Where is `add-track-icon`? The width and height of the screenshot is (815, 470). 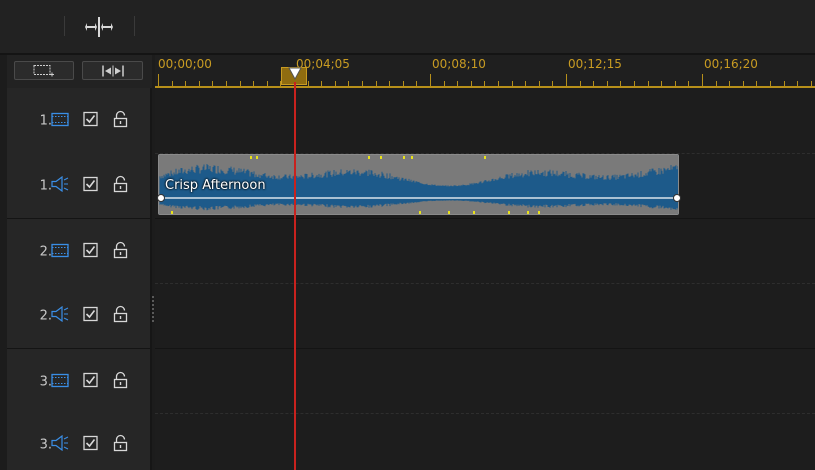 add-track-icon is located at coordinates (43, 70).